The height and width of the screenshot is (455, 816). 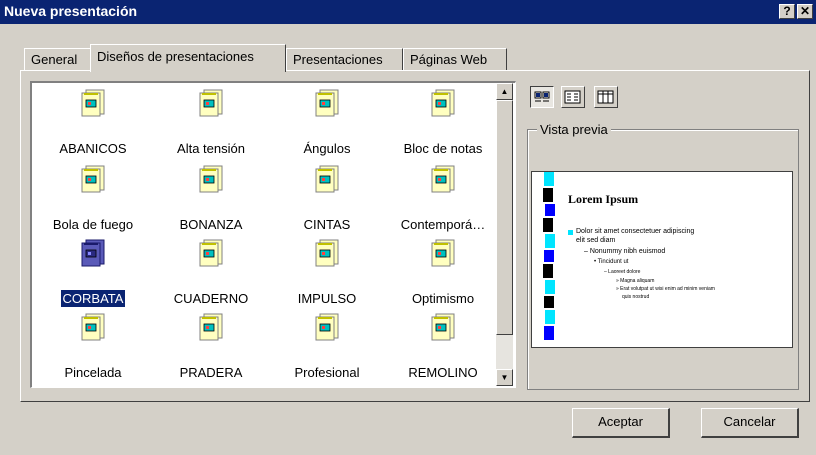 I want to click on large-icons-view-icon, so click(x=542, y=96).